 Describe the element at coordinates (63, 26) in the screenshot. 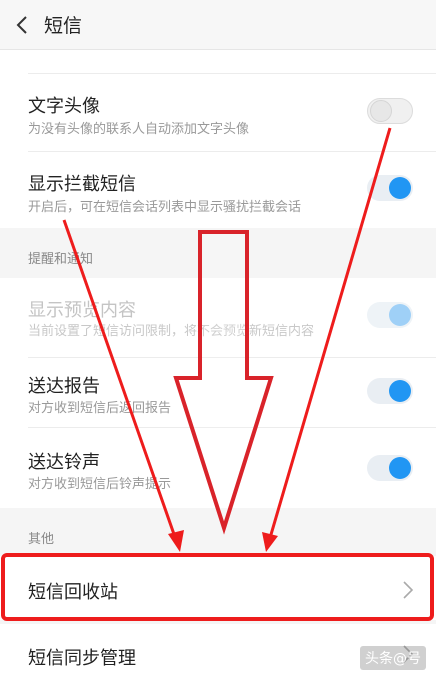

I see `page-title: 短信` at that location.